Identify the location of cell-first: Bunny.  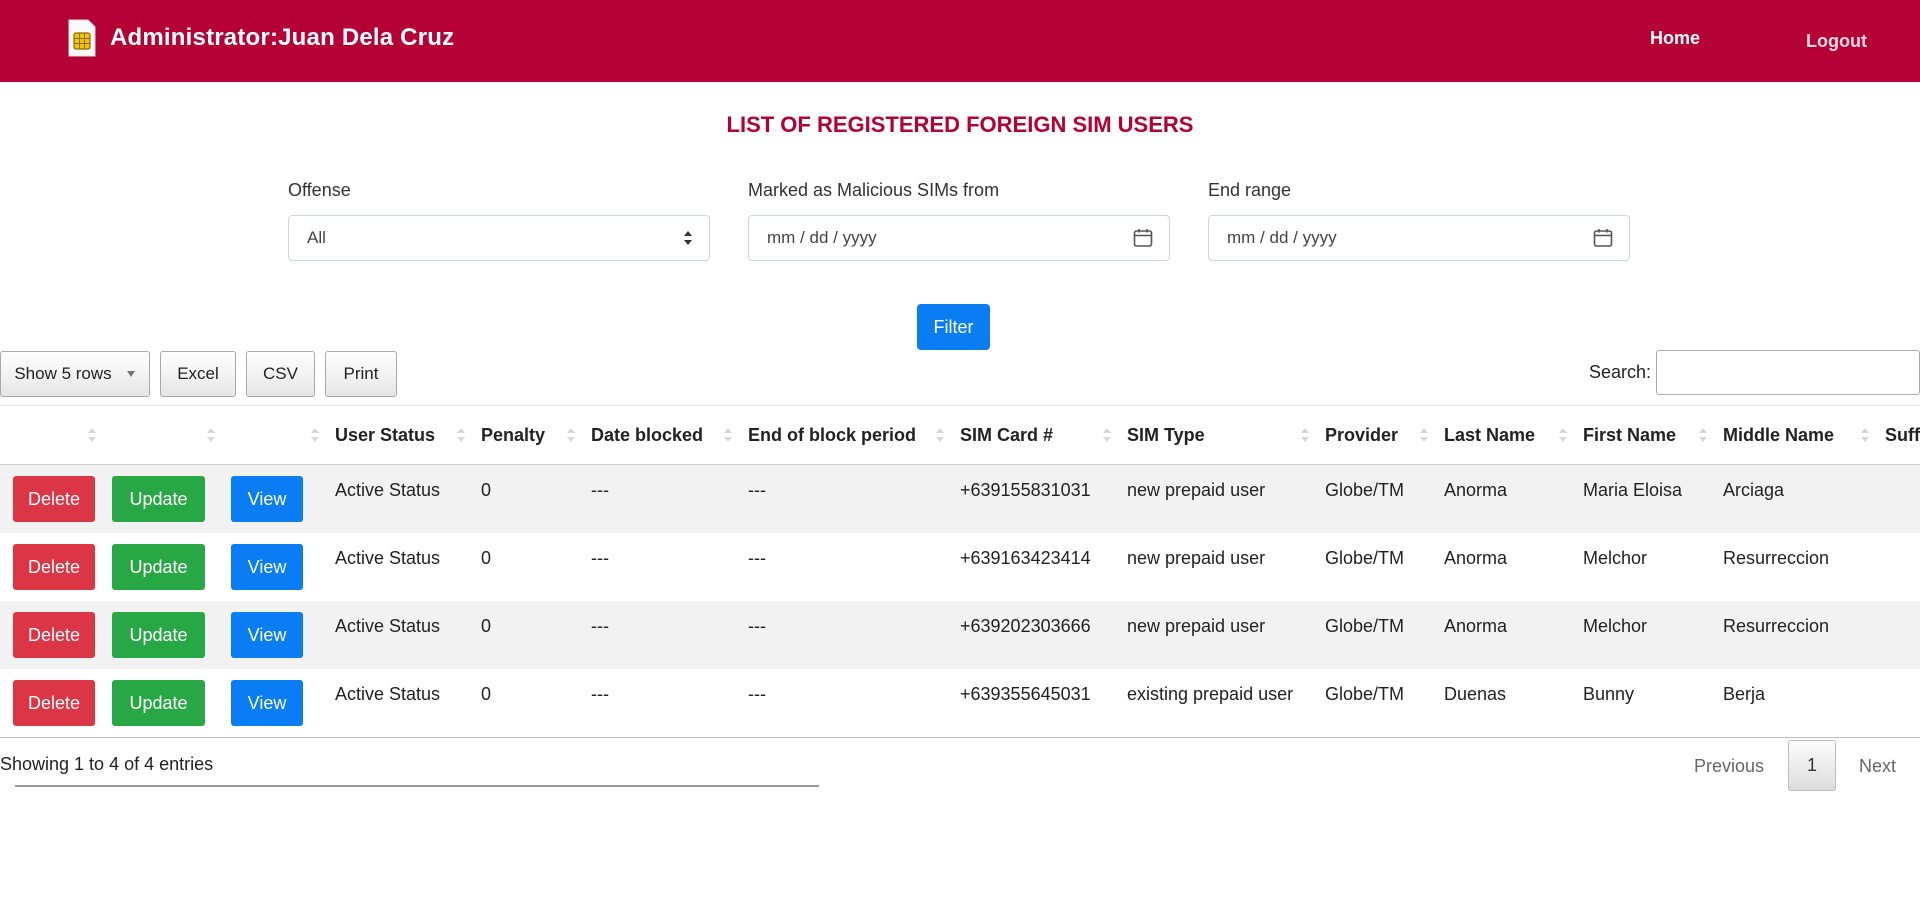
(1647, 703).